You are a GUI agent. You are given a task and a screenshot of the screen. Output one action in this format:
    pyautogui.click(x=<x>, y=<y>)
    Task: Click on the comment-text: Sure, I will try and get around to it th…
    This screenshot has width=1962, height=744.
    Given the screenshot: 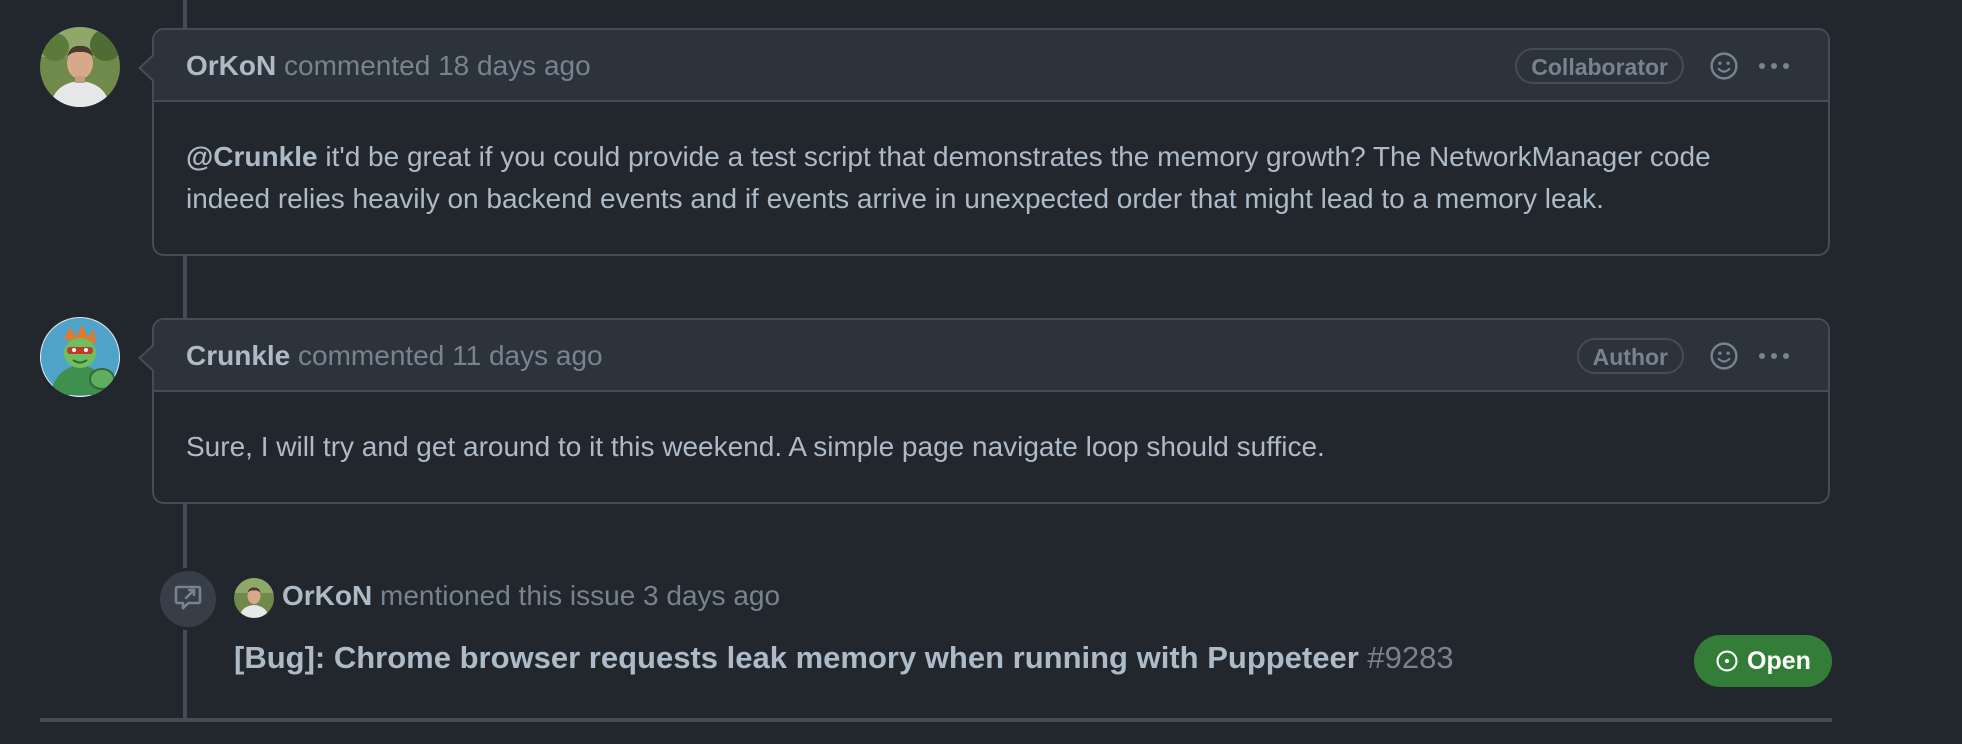 What is the action you would take?
    pyautogui.click(x=755, y=446)
    